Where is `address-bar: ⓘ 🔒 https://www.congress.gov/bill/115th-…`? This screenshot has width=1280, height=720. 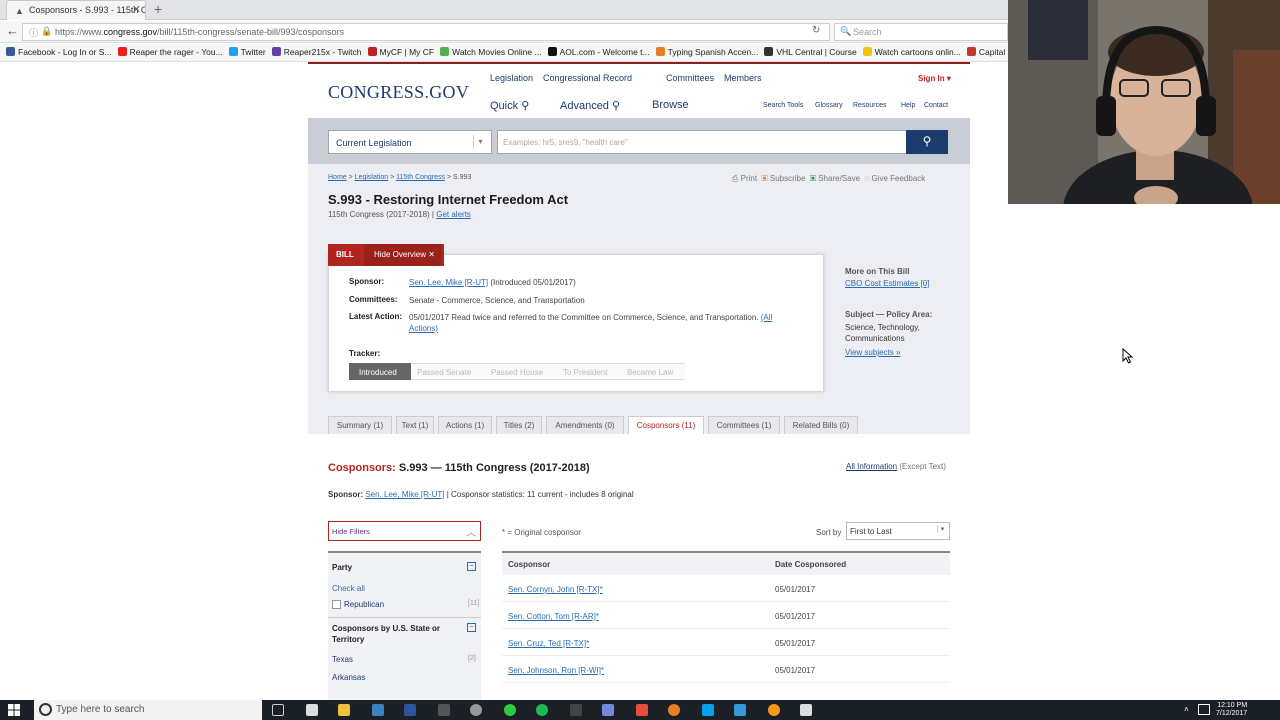
address-bar: ⓘ 🔒 https://www.congress.gov/bill/115th-… is located at coordinates (426, 32).